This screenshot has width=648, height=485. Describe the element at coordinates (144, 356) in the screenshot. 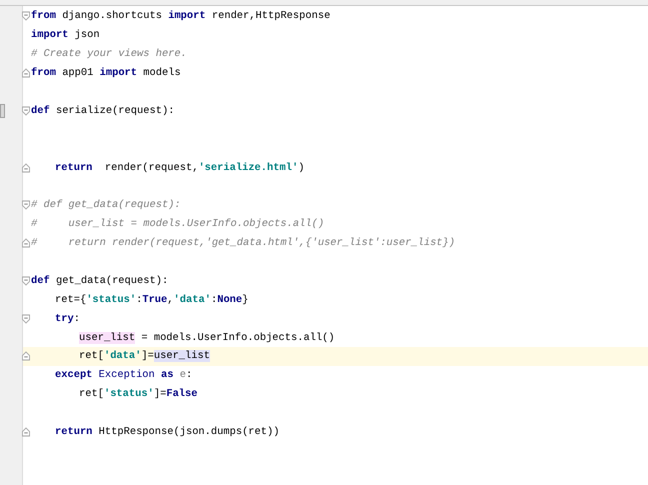

I see `code-line: ret['data']=user_list` at that location.